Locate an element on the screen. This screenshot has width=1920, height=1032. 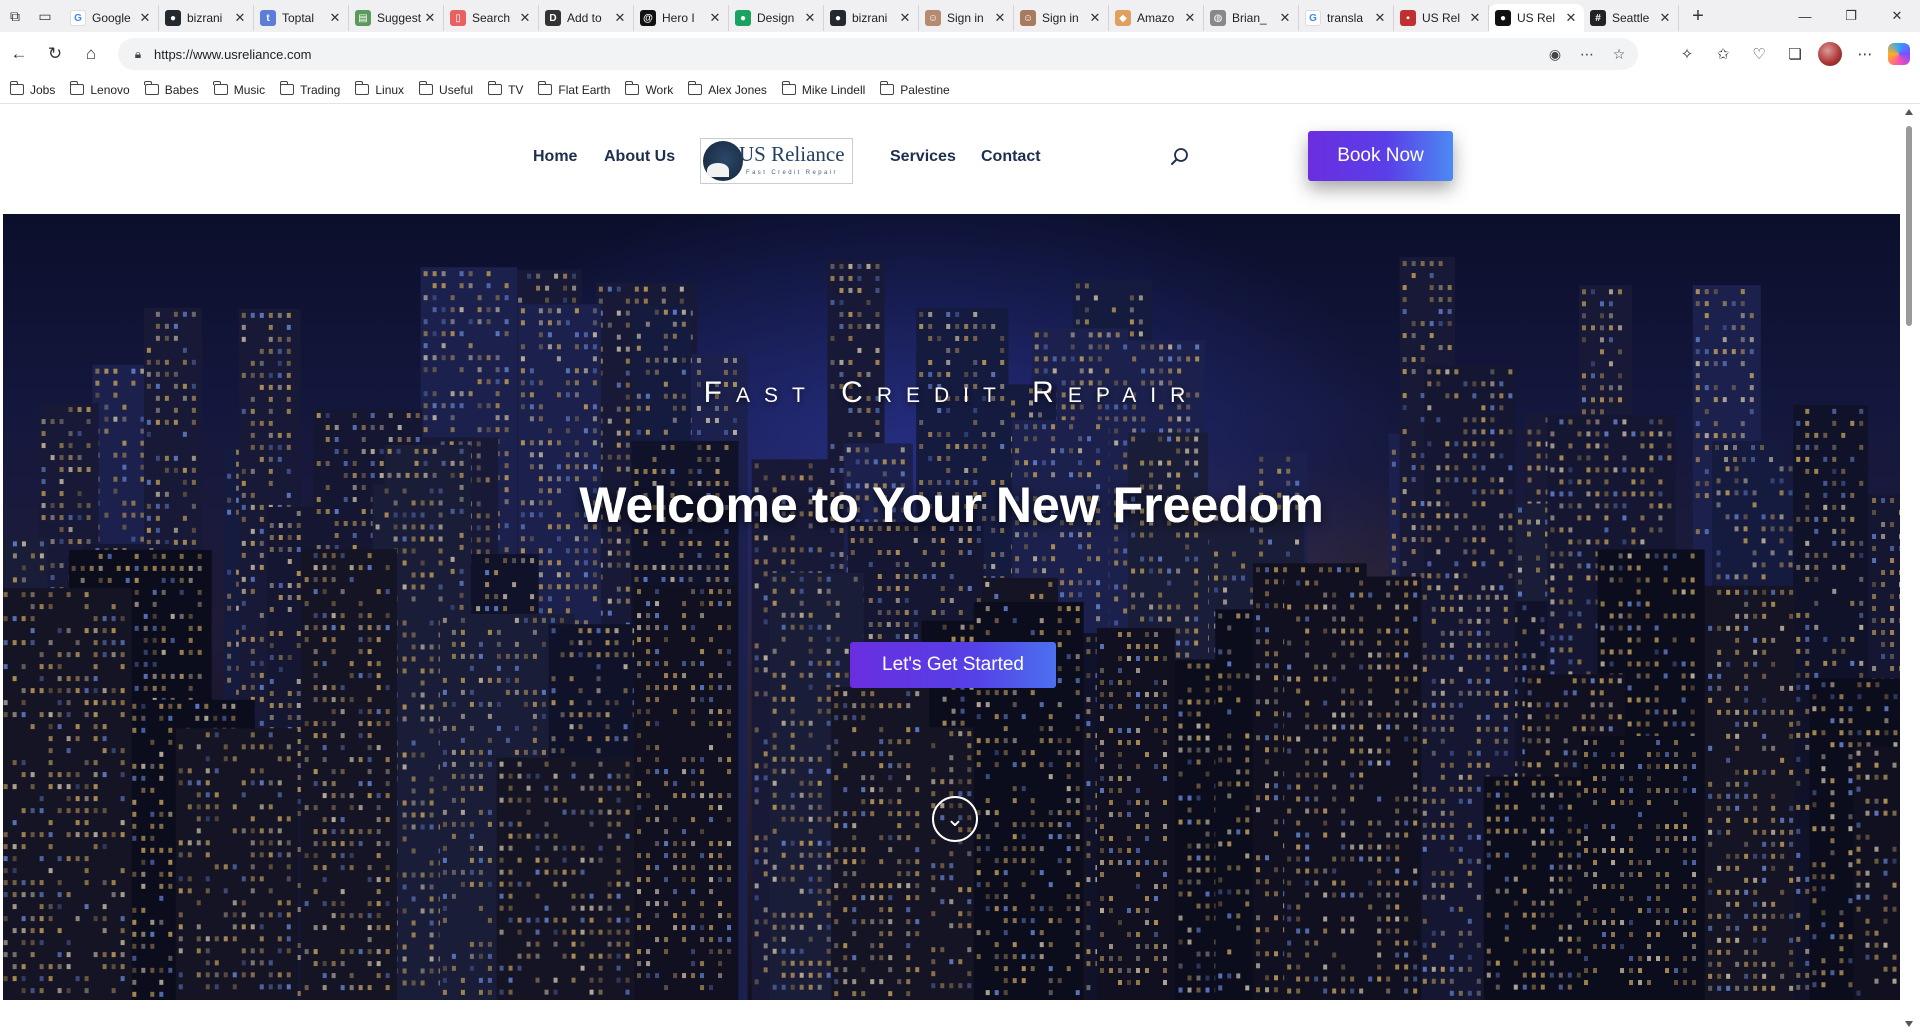
copilot-icon is located at coordinates (1899, 54).